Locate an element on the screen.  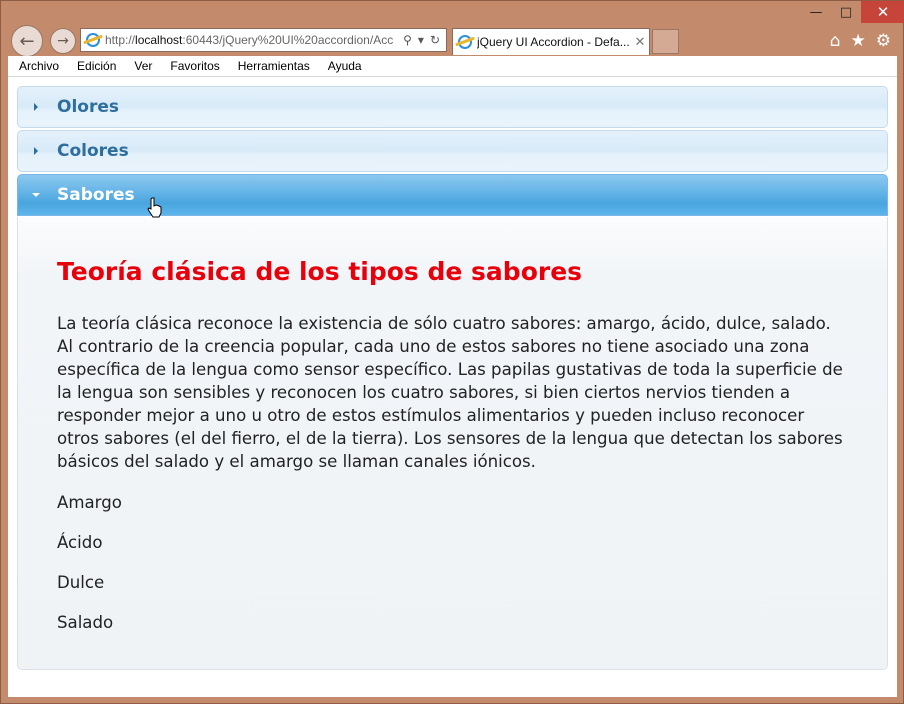
list-item: Amargo is located at coordinates (89, 502).